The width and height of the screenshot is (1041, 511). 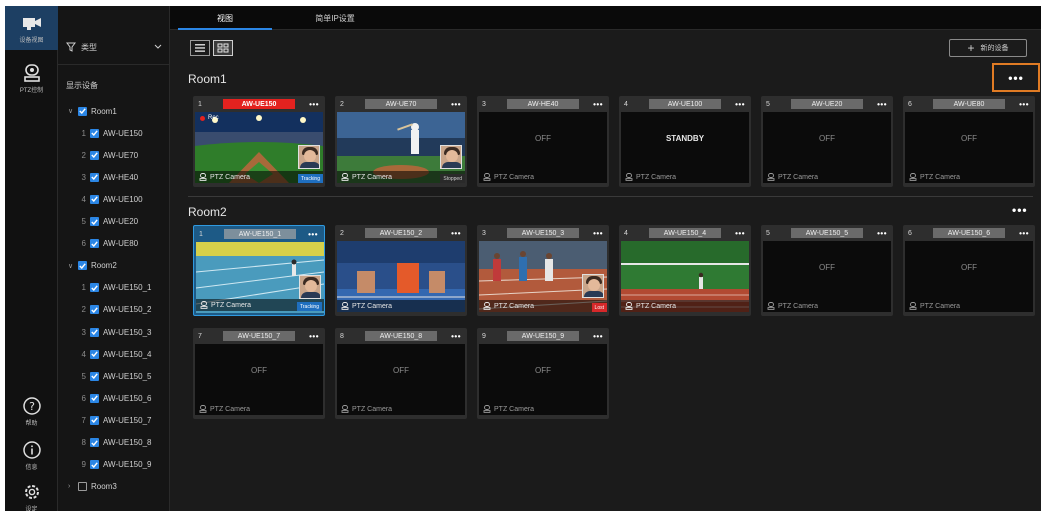 I want to click on camera-card: 2 AW-UE70 ••• PTZ Camera Stopped, so click(x=401, y=141).